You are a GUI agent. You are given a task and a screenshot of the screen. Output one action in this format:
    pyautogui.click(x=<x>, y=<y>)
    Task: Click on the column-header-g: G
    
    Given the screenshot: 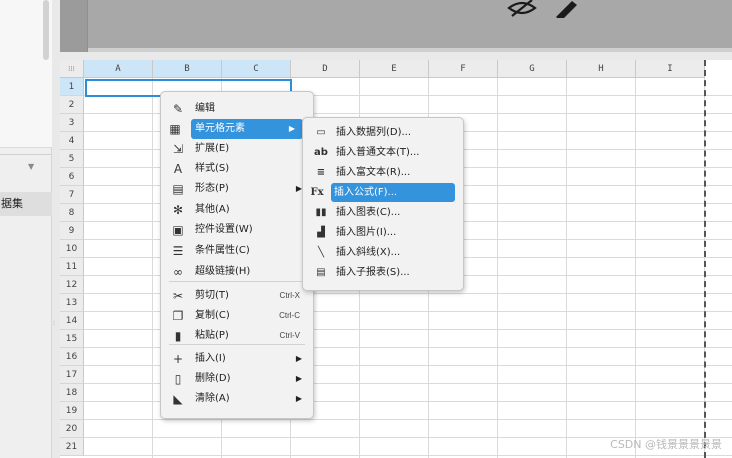 What is the action you would take?
    pyautogui.click(x=532, y=69)
    